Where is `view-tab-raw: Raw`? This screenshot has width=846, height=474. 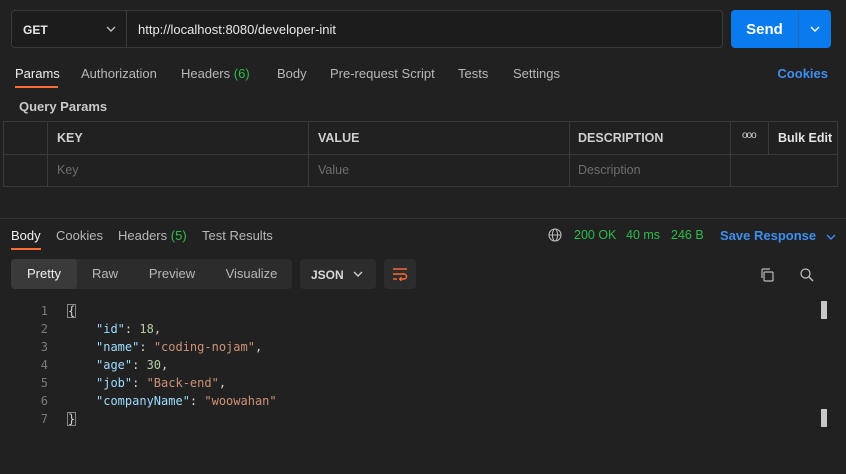 view-tab-raw: Raw is located at coordinates (105, 274).